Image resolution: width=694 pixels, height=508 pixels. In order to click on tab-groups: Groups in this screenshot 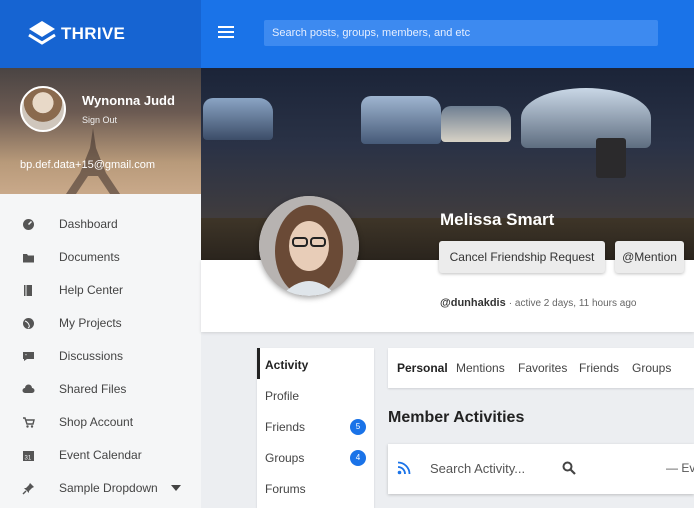, I will do `click(651, 368)`.